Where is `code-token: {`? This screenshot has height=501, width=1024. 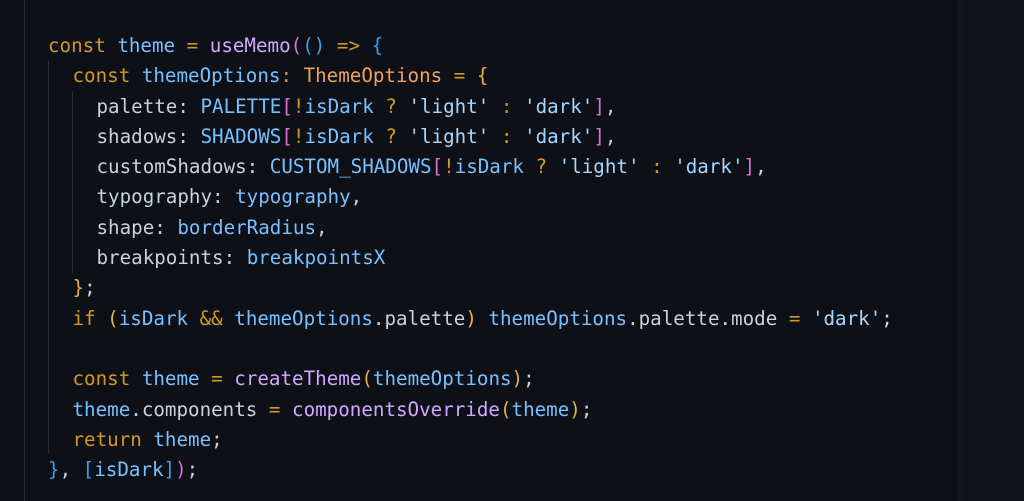
code-token: { is located at coordinates (377, 45).